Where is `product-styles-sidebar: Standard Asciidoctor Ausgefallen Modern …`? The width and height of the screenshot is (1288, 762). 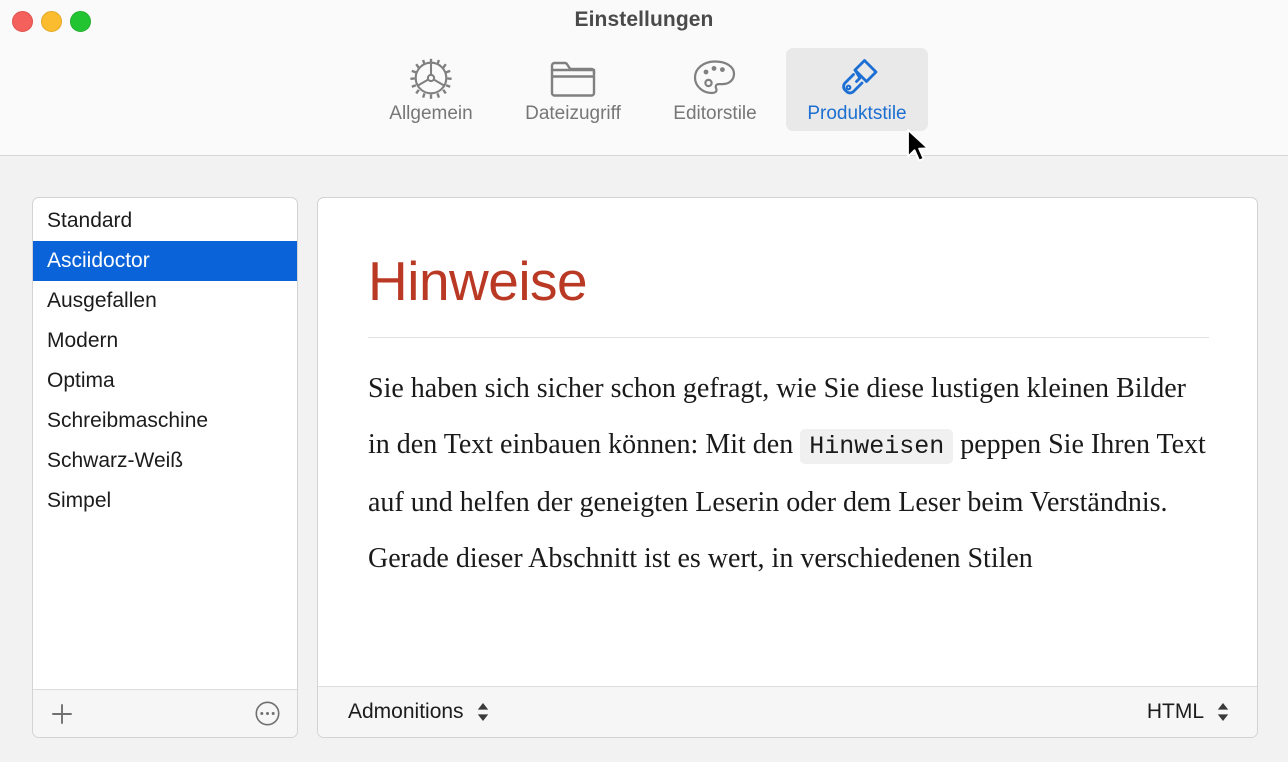 product-styles-sidebar: Standard Asciidoctor Ausgefallen Modern … is located at coordinates (165, 467).